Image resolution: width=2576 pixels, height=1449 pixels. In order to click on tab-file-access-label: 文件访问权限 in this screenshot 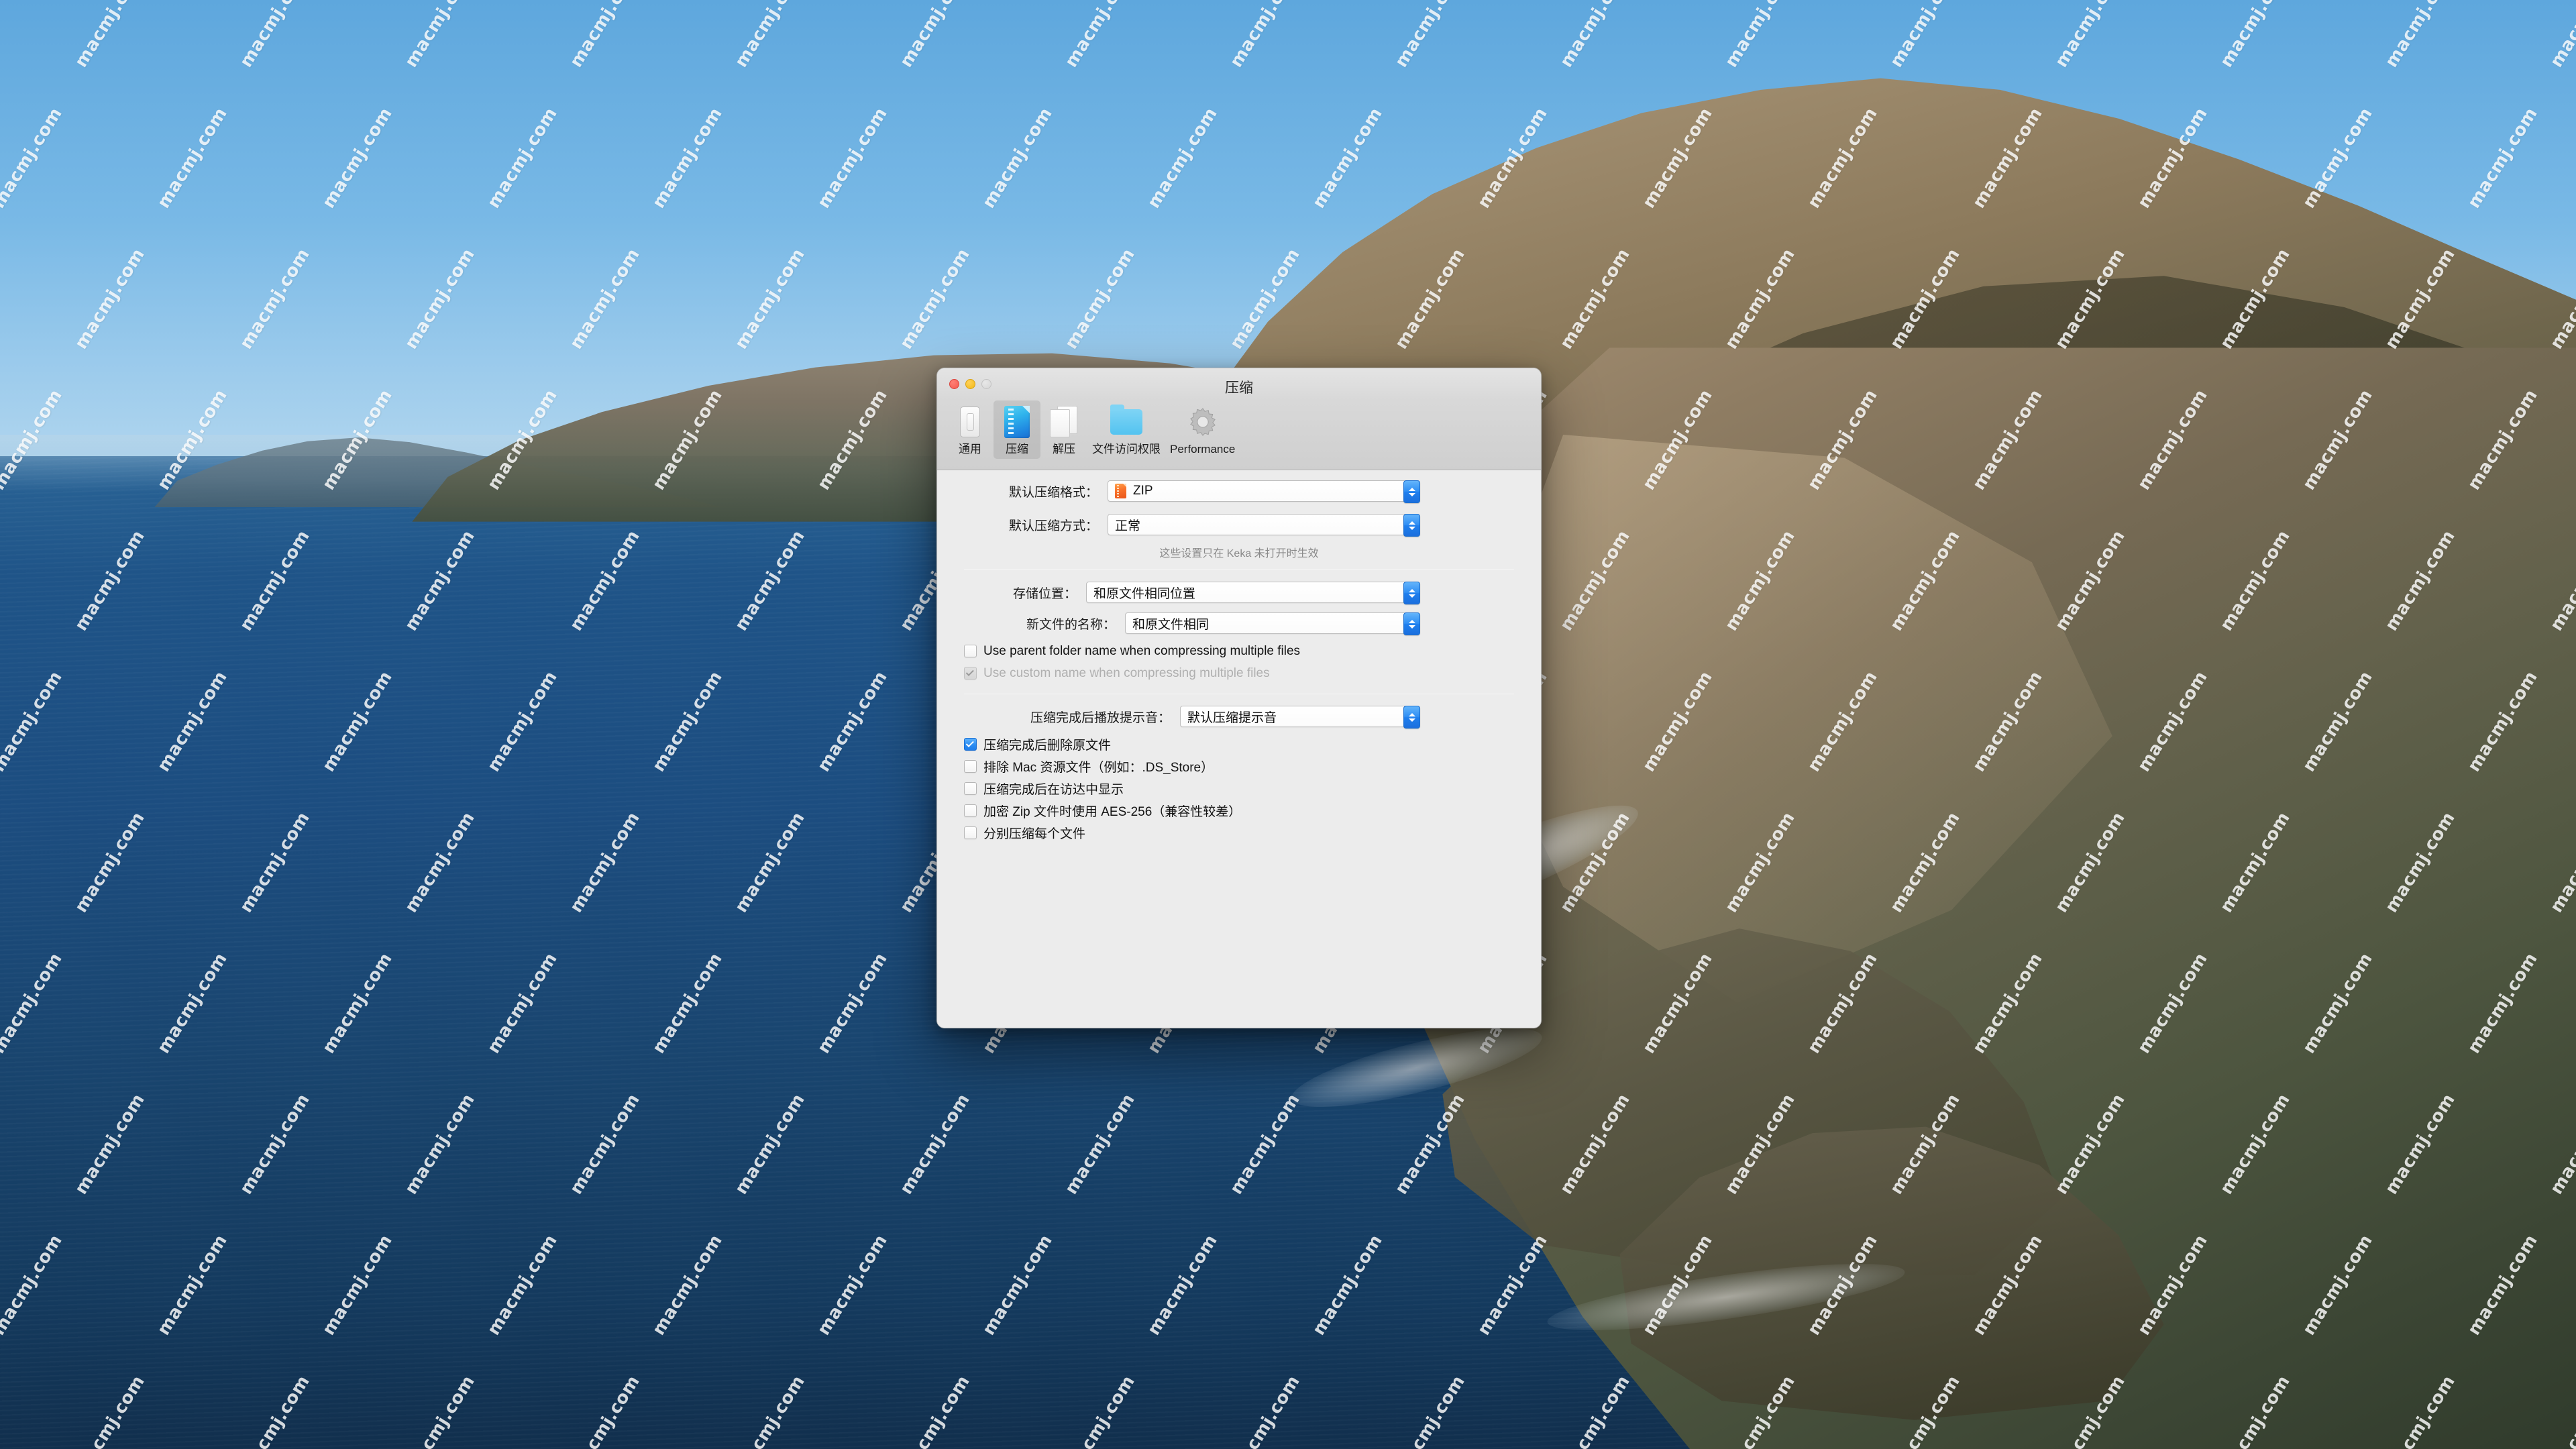, I will do `click(1126, 449)`.